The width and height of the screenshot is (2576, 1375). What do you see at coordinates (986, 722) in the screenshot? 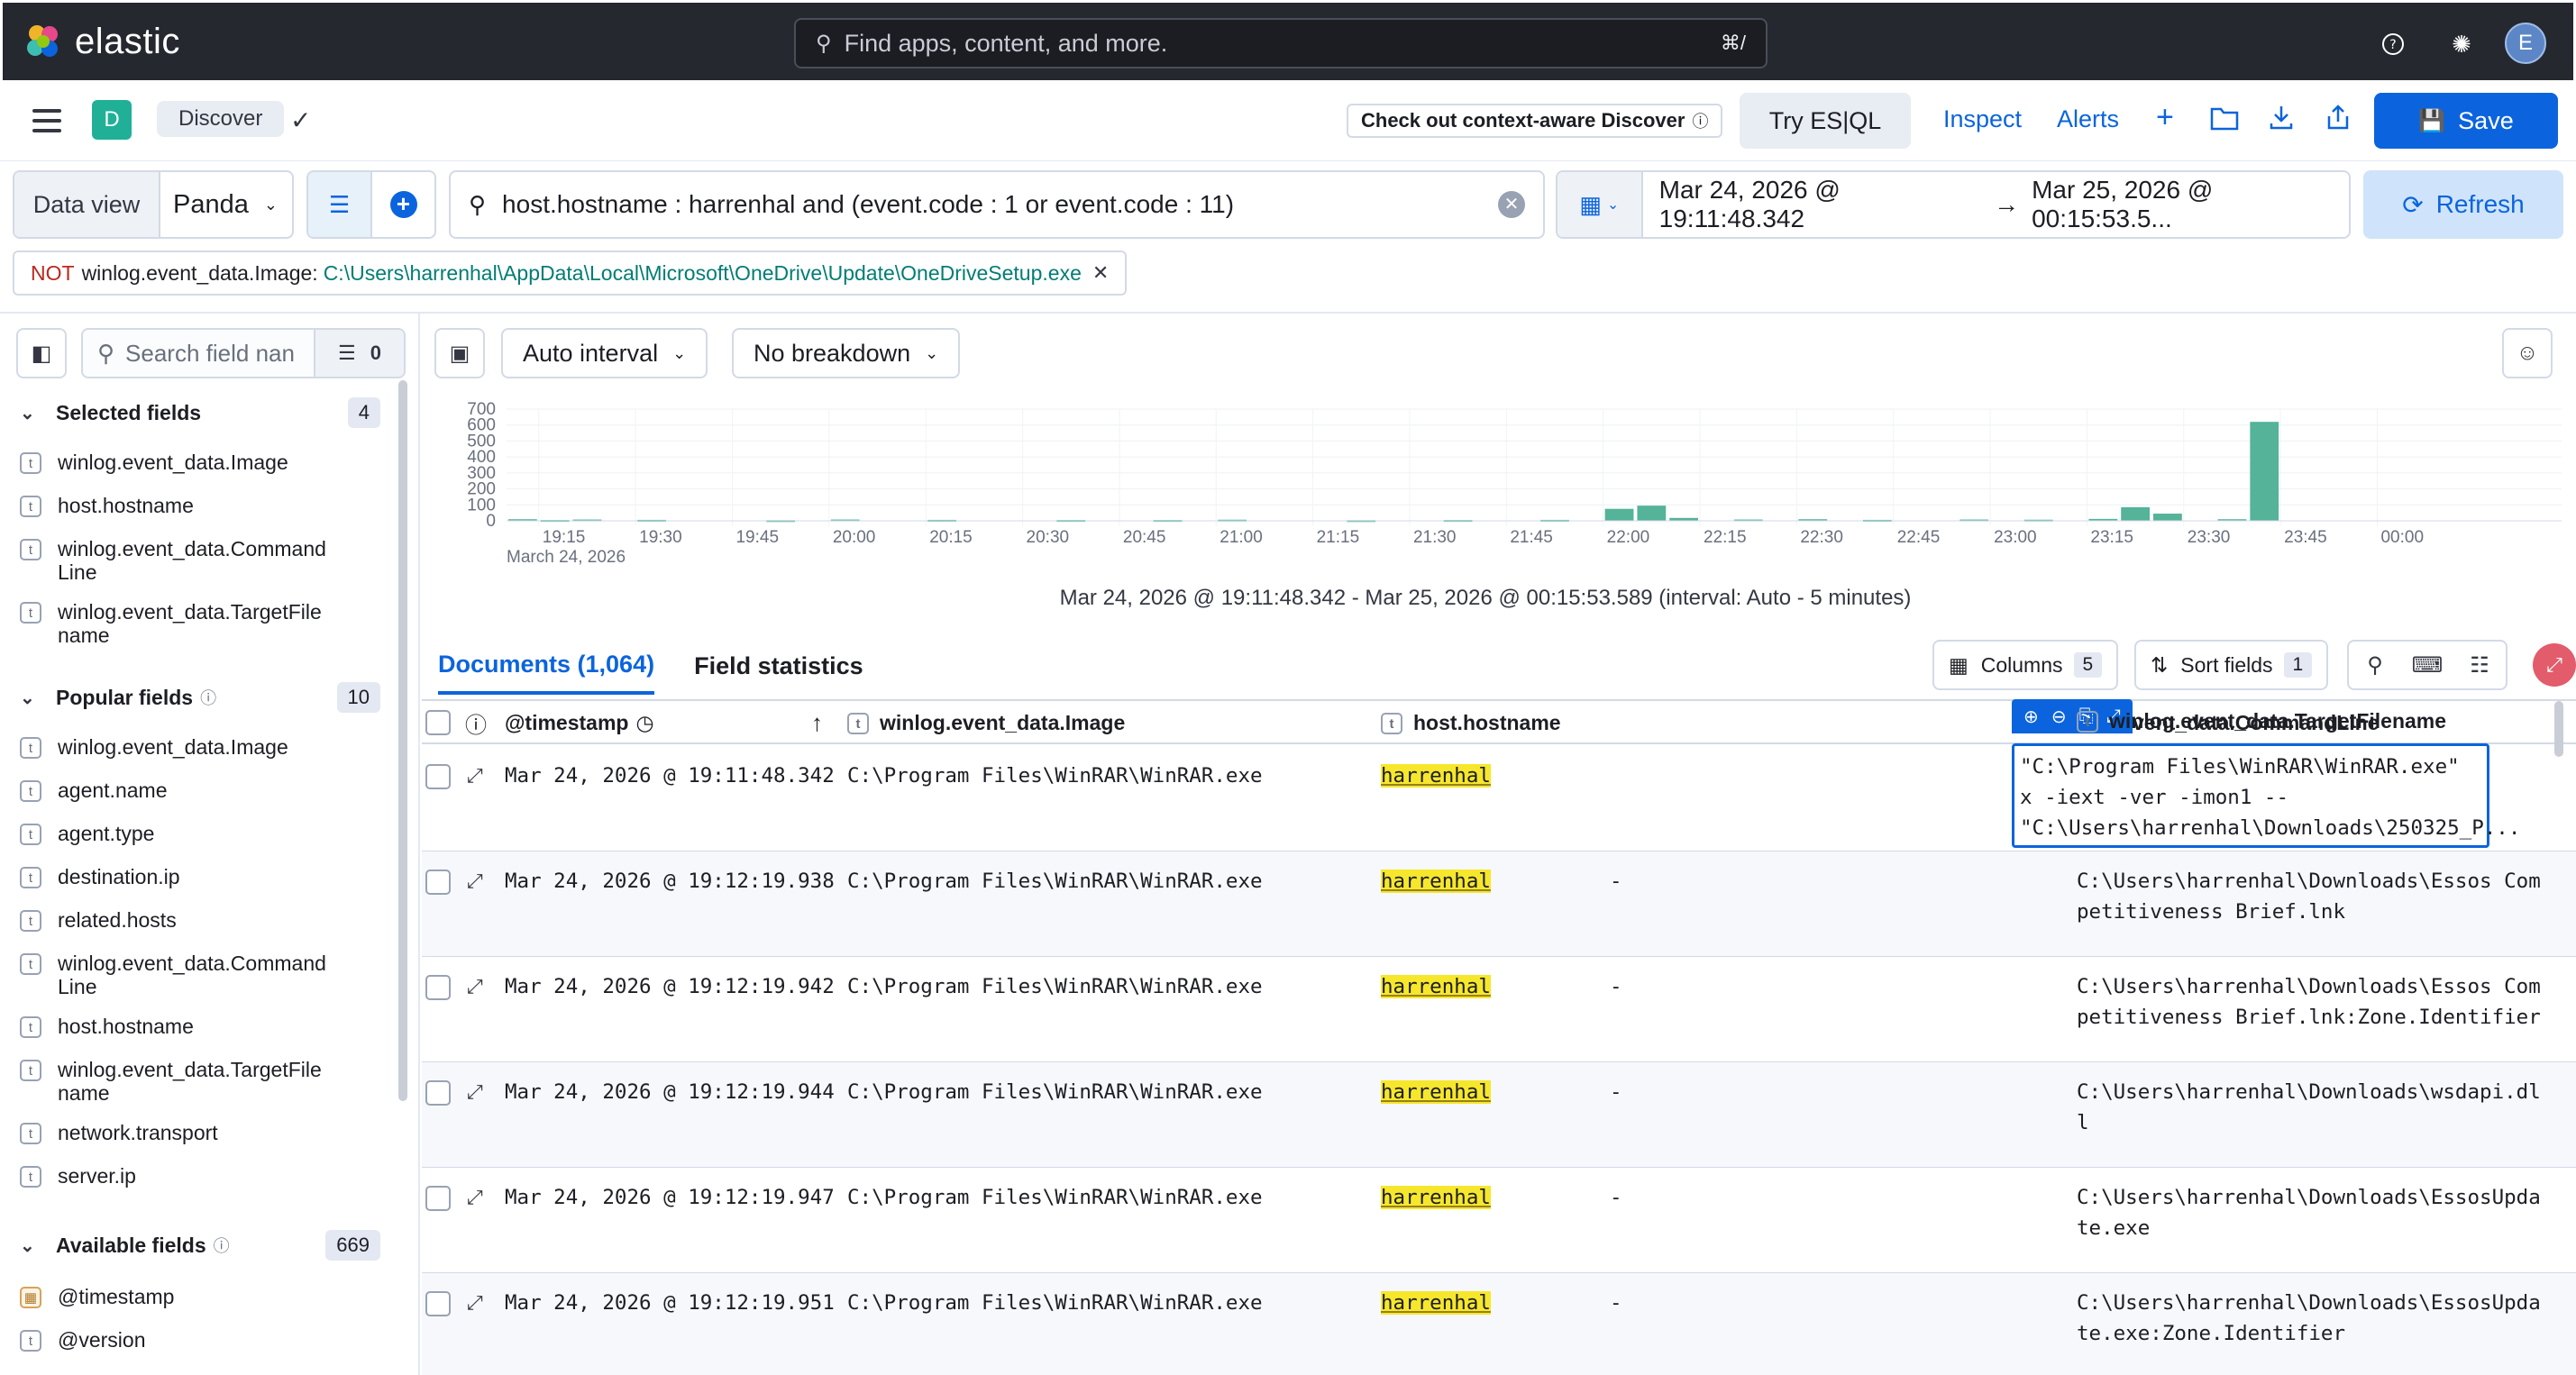
I see `column-header-image: t winlog.event_data.Image` at bounding box center [986, 722].